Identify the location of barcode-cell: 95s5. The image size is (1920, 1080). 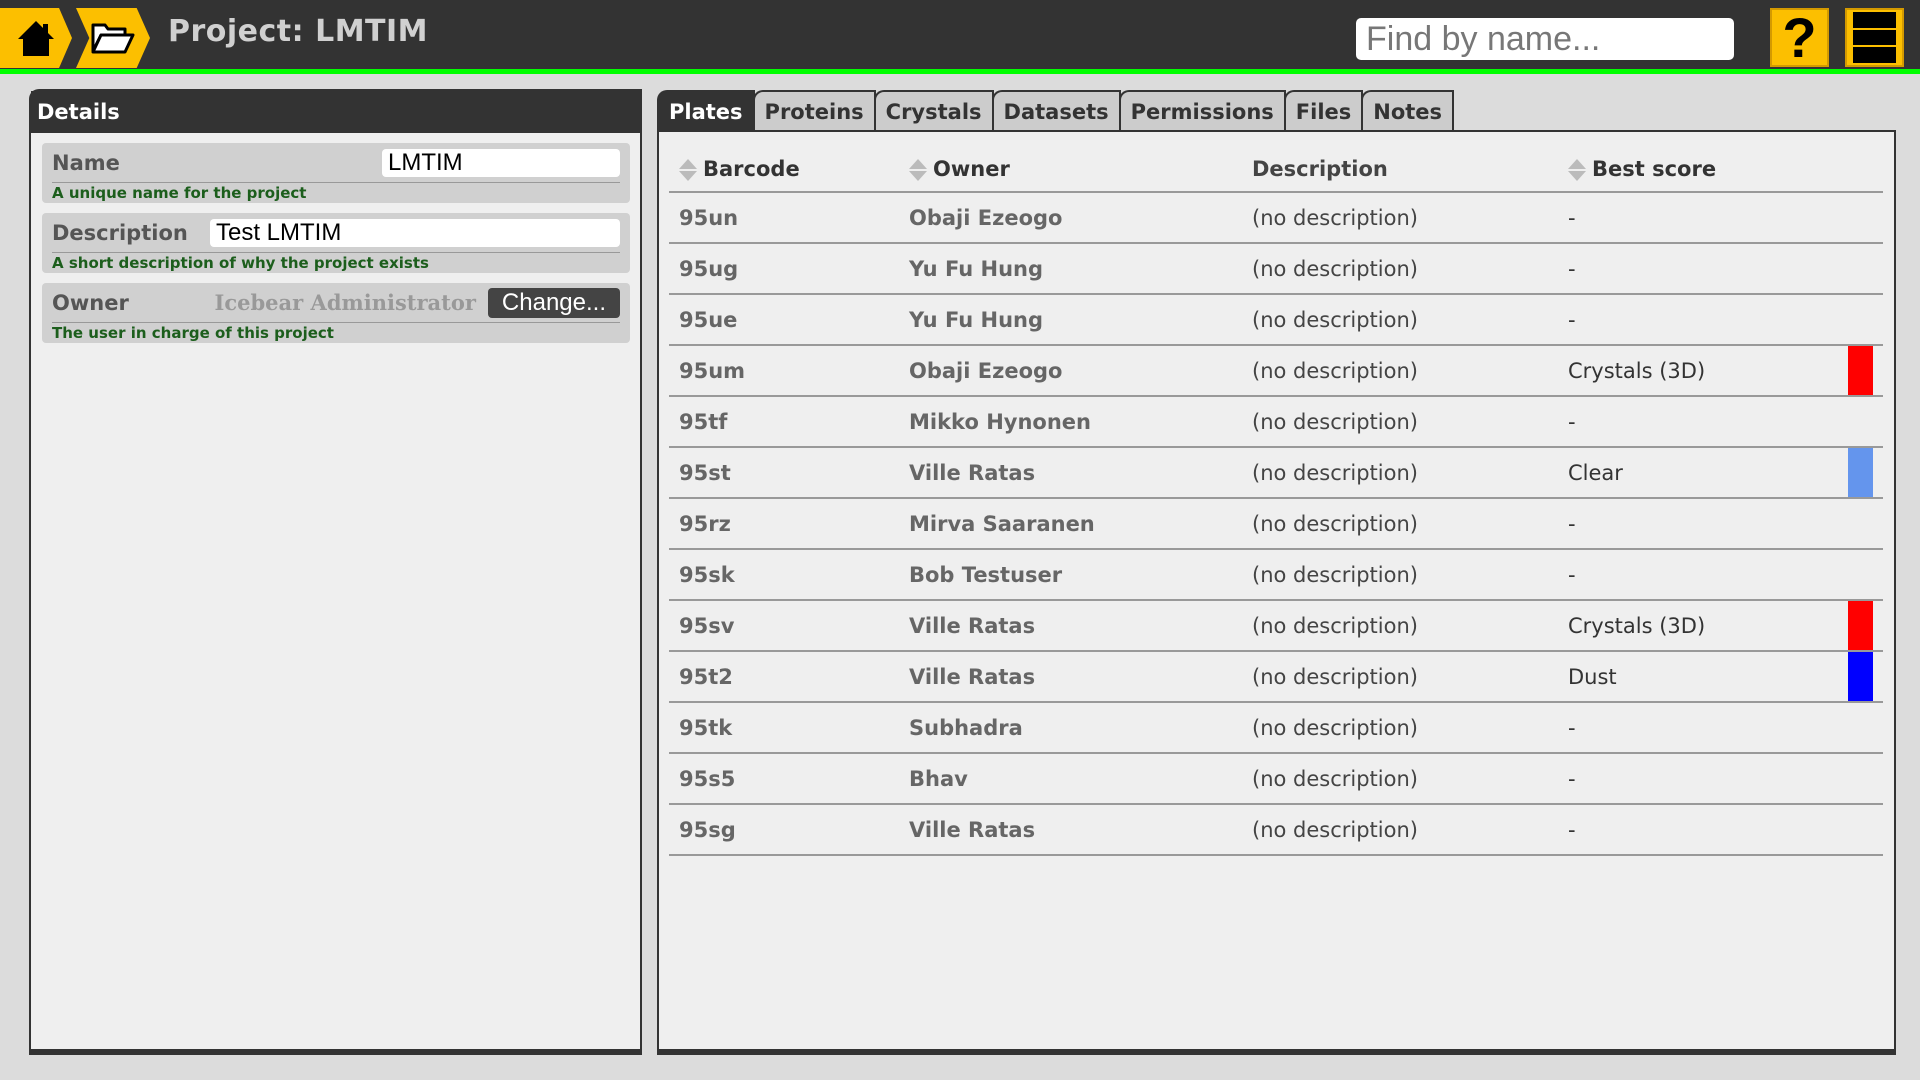
(789, 779).